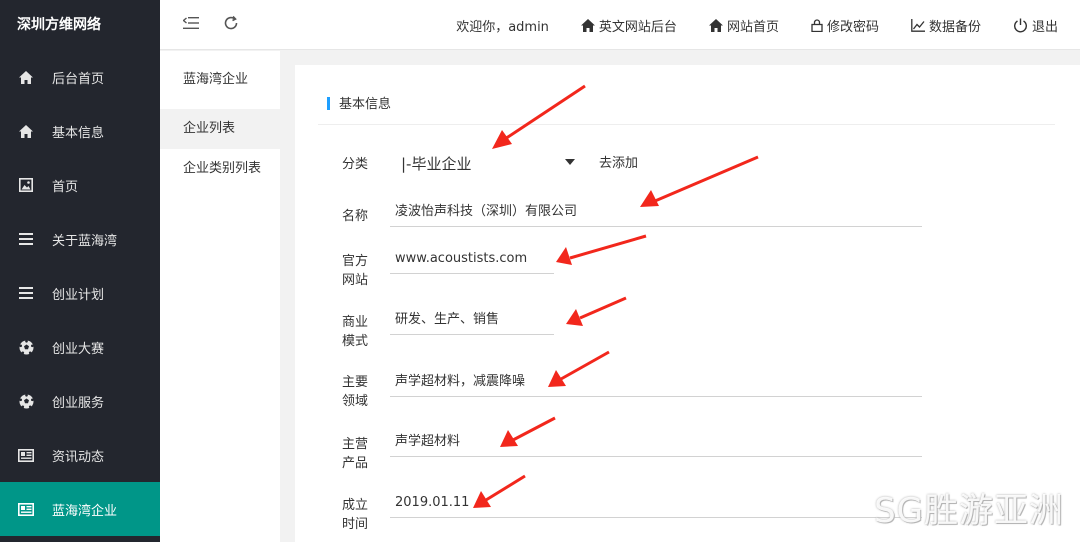  I want to click on sidebar-item-label: 创业服务, so click(78, 403).